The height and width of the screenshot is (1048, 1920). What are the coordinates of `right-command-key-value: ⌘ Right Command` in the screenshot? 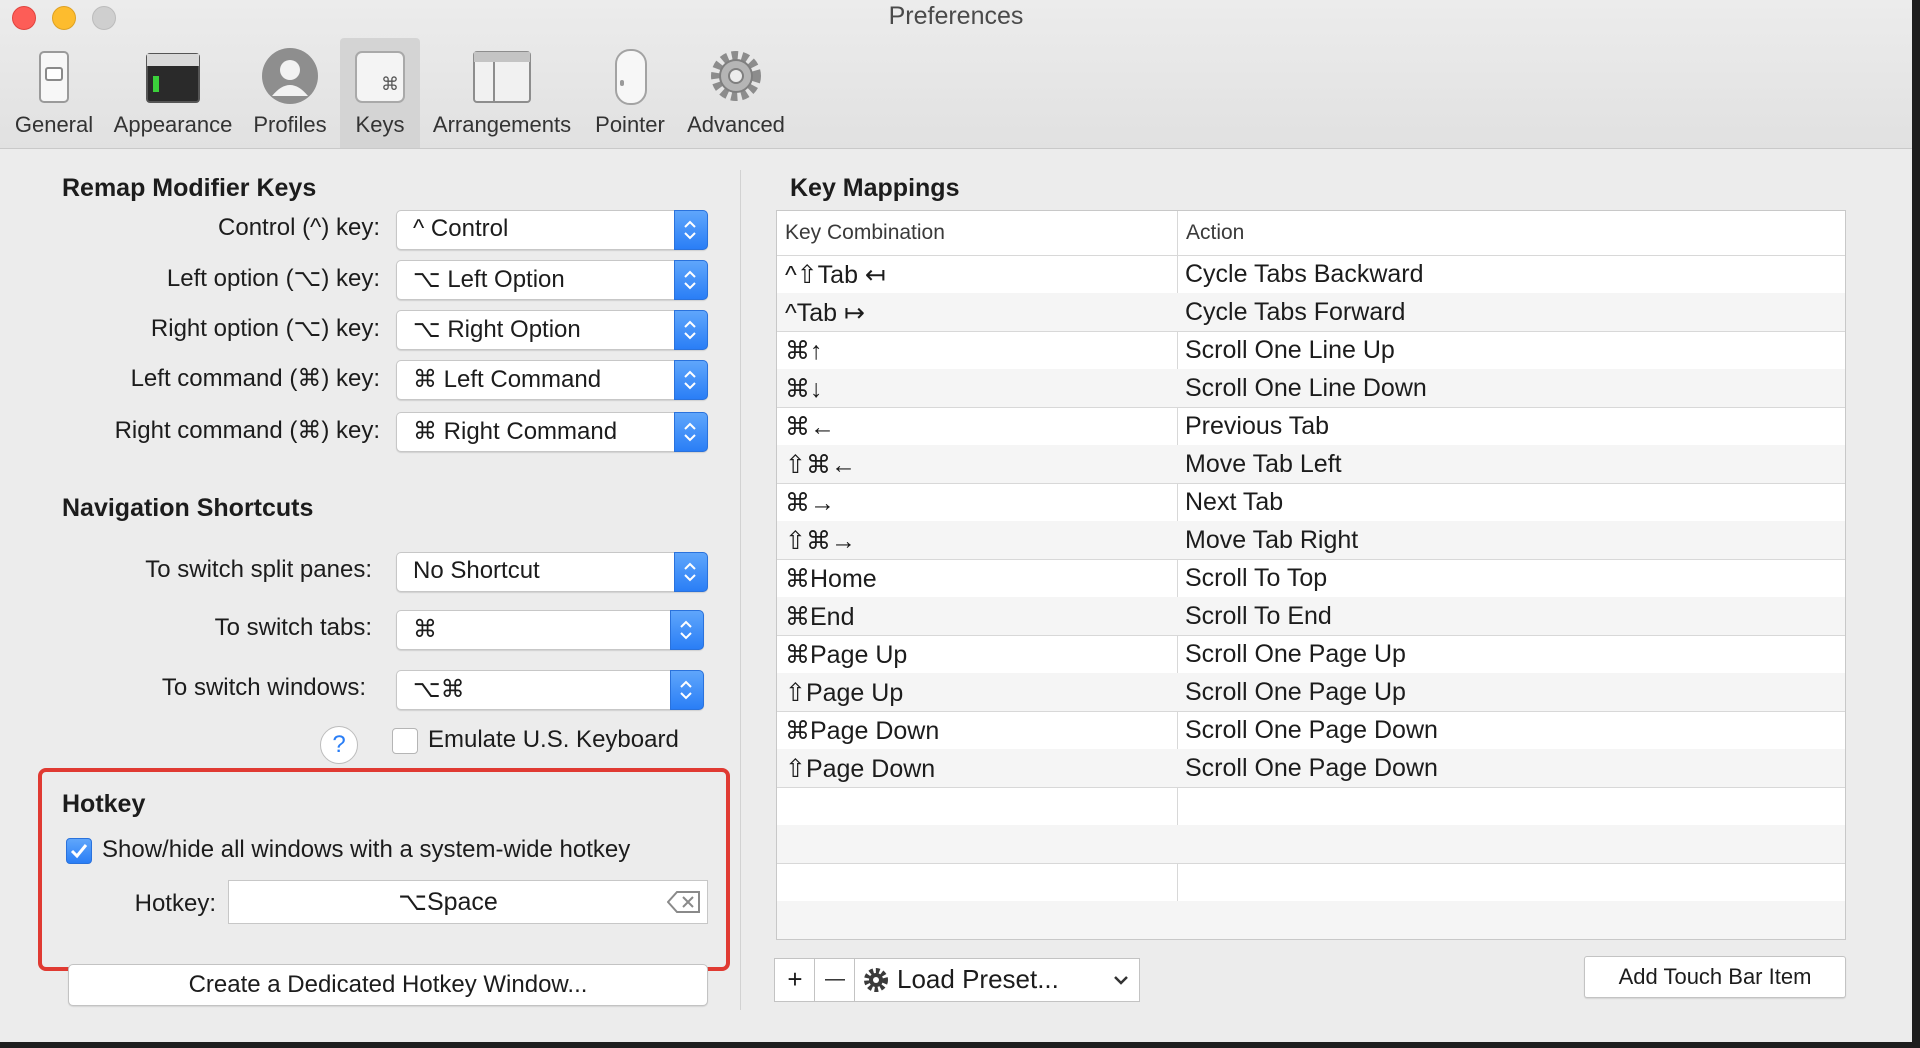 It's located at (515, 431).